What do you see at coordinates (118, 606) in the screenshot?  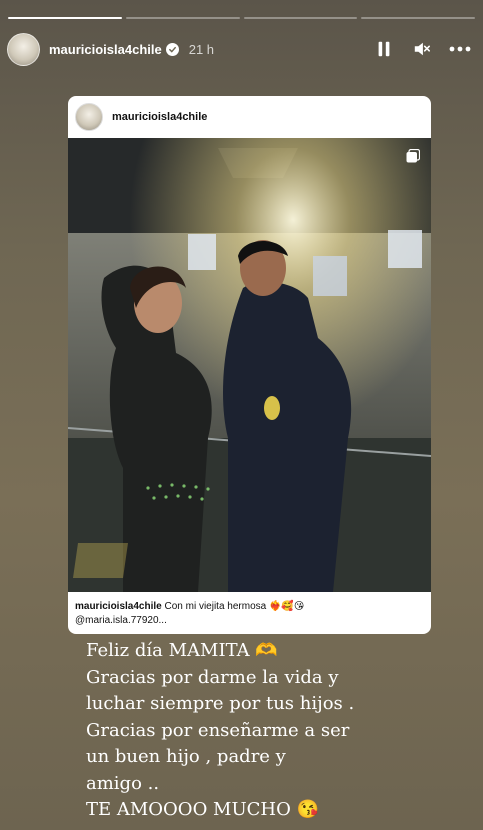 I see `caption-username: mauricioisla4chile` at bounding box center [118, 606].